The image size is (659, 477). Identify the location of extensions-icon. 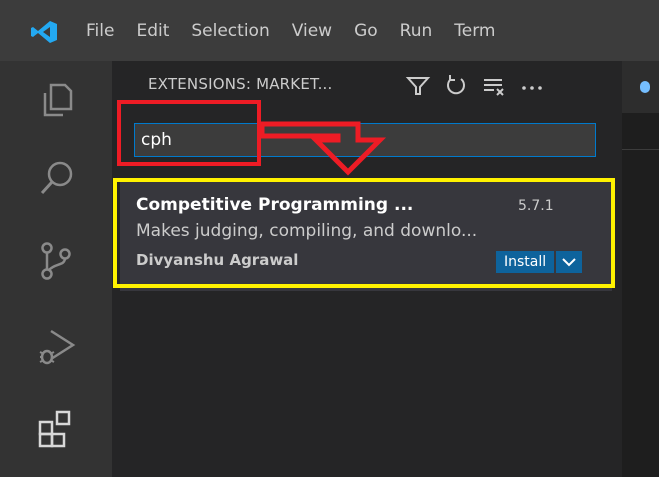
(57, 429).